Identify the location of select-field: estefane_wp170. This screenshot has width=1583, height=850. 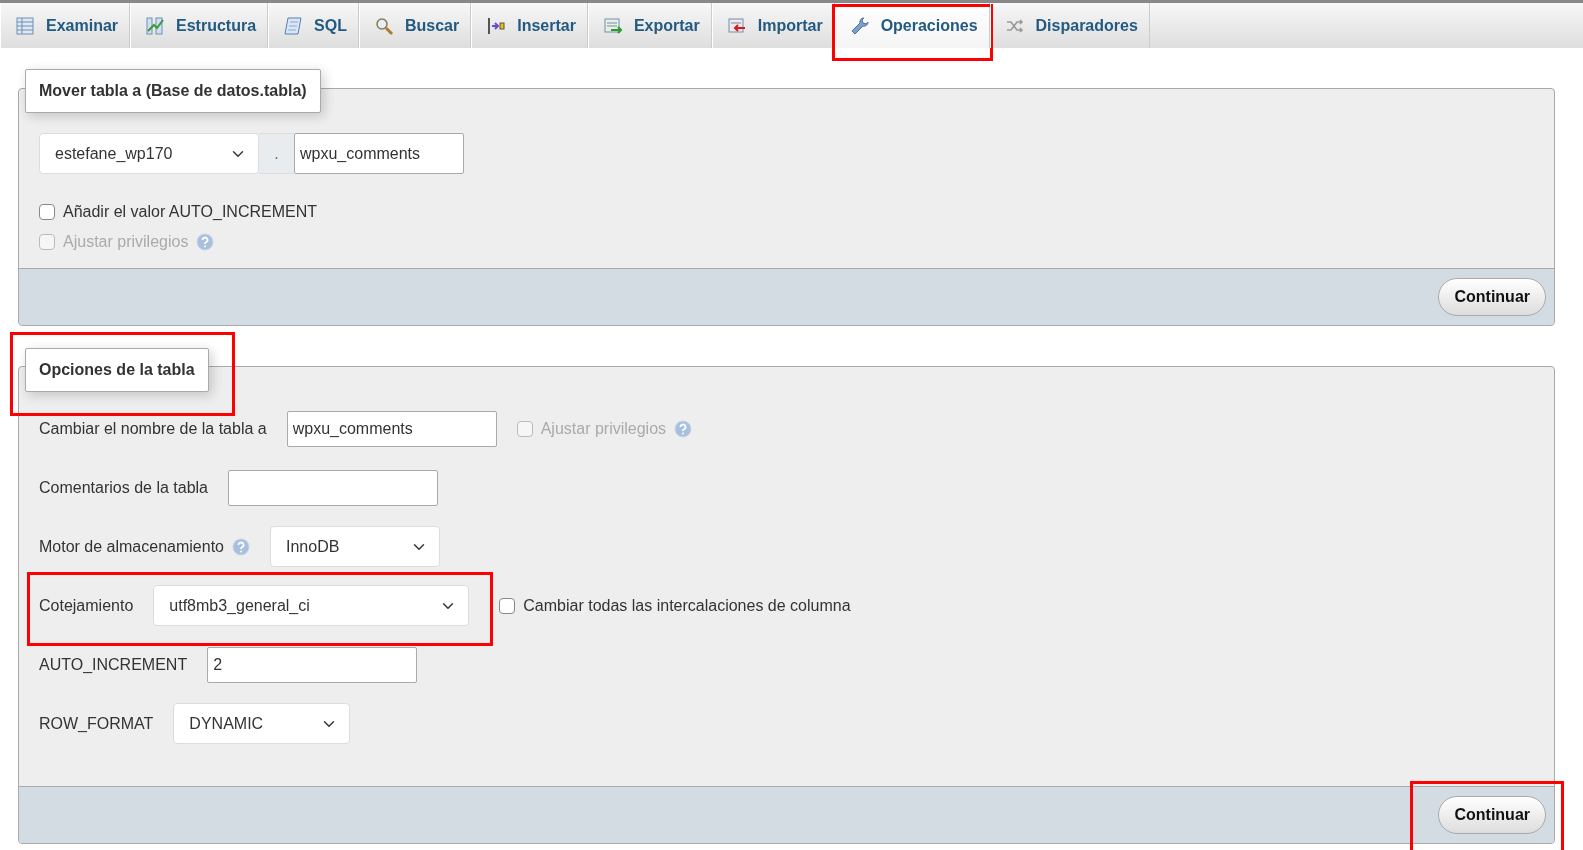
(149, 153).